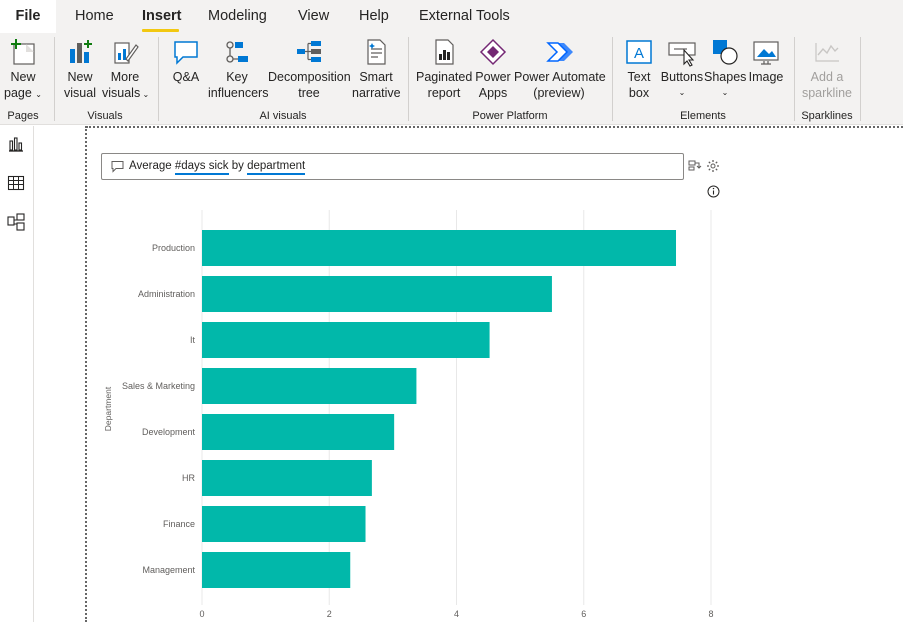 The width and height of the screenshot is (903, 622). I want to click on category-label: Finance, so click(179, 524).